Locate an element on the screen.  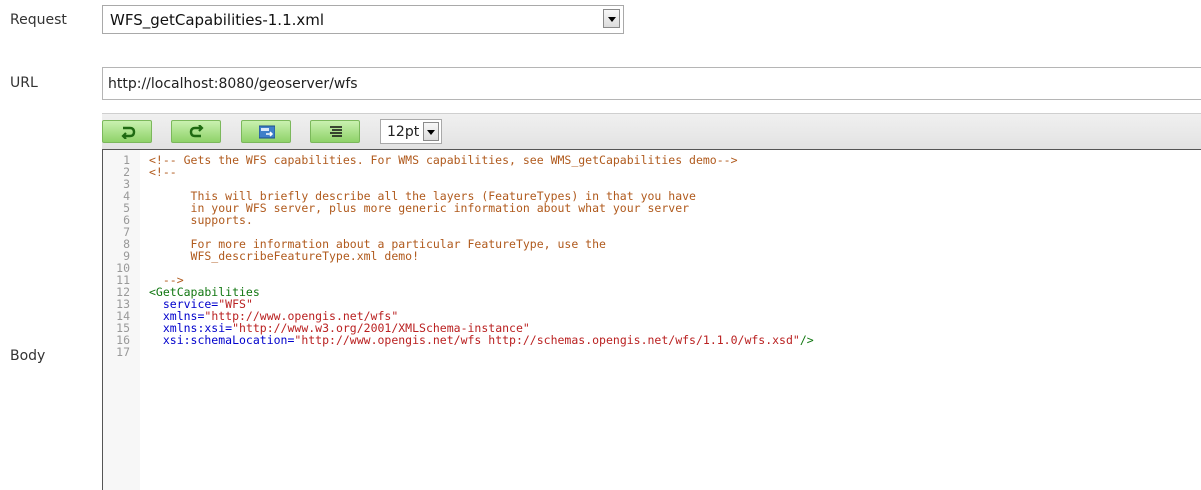
code-token: <!-- is located at coordinates (163, 172).